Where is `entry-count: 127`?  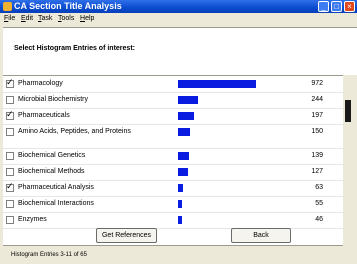
entry-count: 127 is located at coordinates (317, 171).